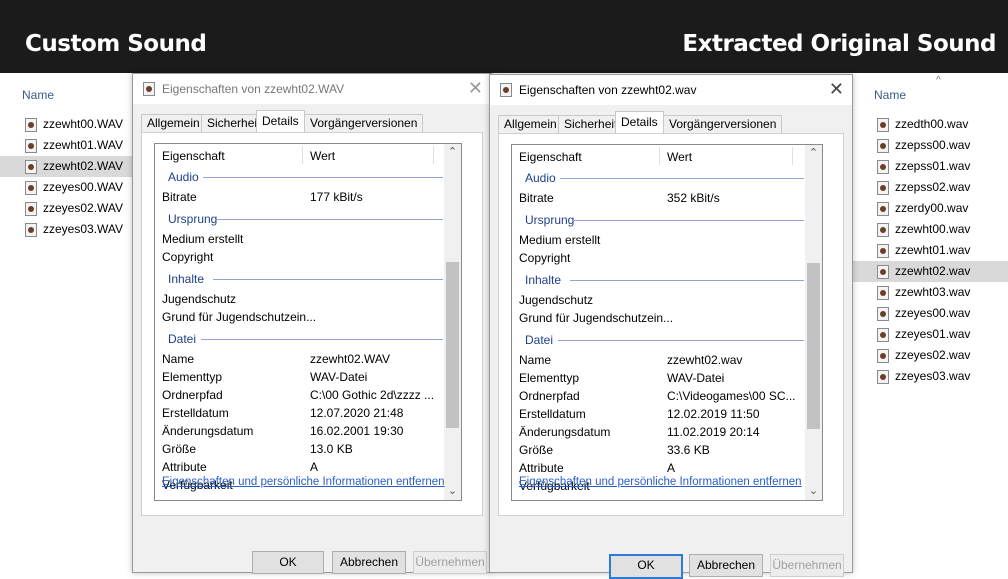  What do you see at coordinates (930, 292) in the screenshot?
I see `file-item: zzewht03.wav` at bounding box center [930, 292].